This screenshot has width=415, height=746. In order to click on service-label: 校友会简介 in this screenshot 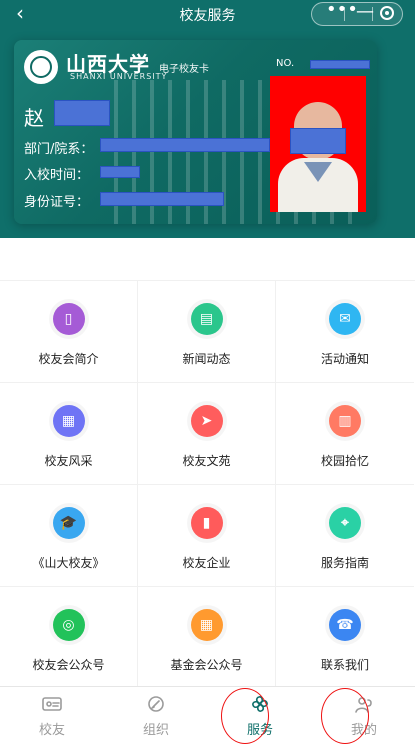, I will do `click(68, 359)`.